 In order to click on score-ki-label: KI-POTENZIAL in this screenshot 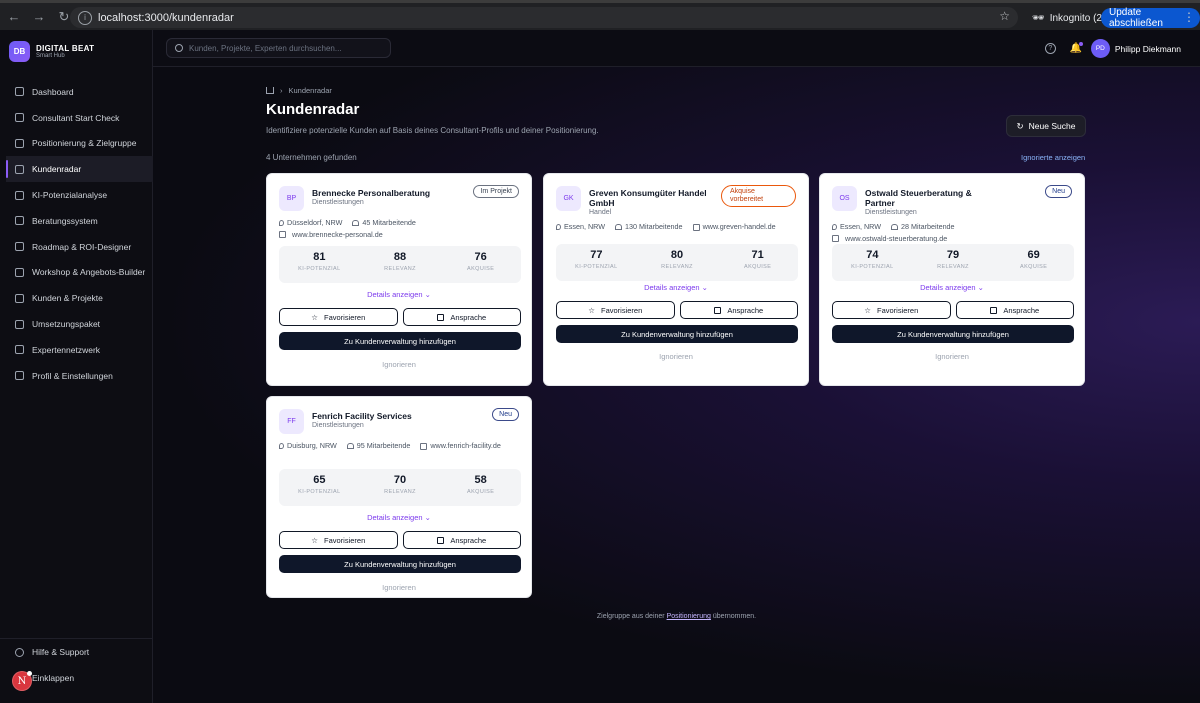, I will do `click(319, 492)`.